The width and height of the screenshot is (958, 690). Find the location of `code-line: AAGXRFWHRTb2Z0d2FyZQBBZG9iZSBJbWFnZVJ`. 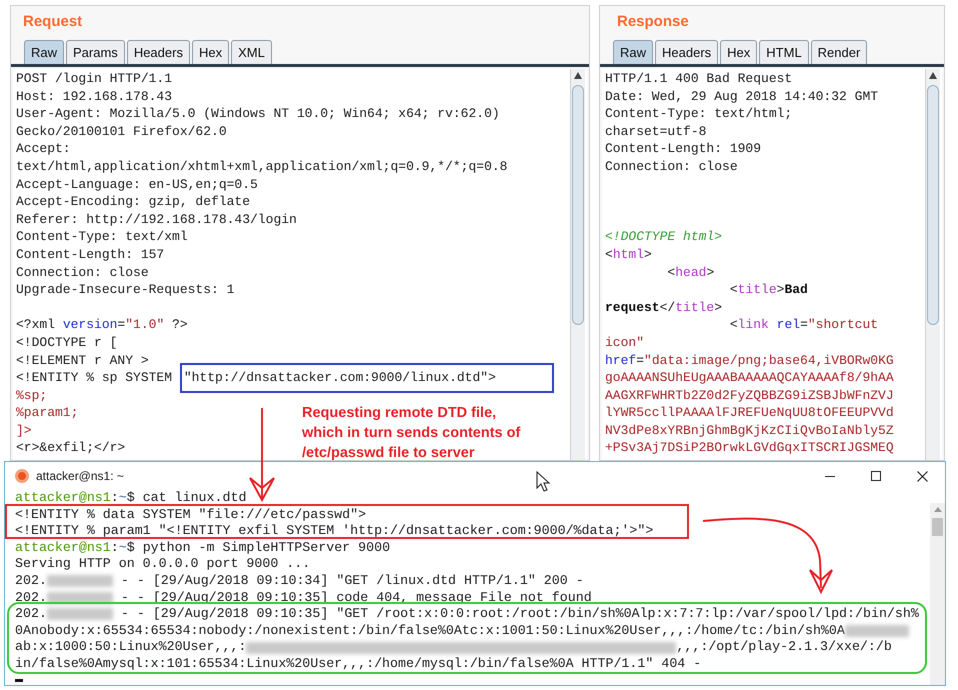

code-line: AAGXRFWHRTb2Z0d2FyZQBBZG9iZSBJbWFnZVJ is located at coordinates (749, 395).